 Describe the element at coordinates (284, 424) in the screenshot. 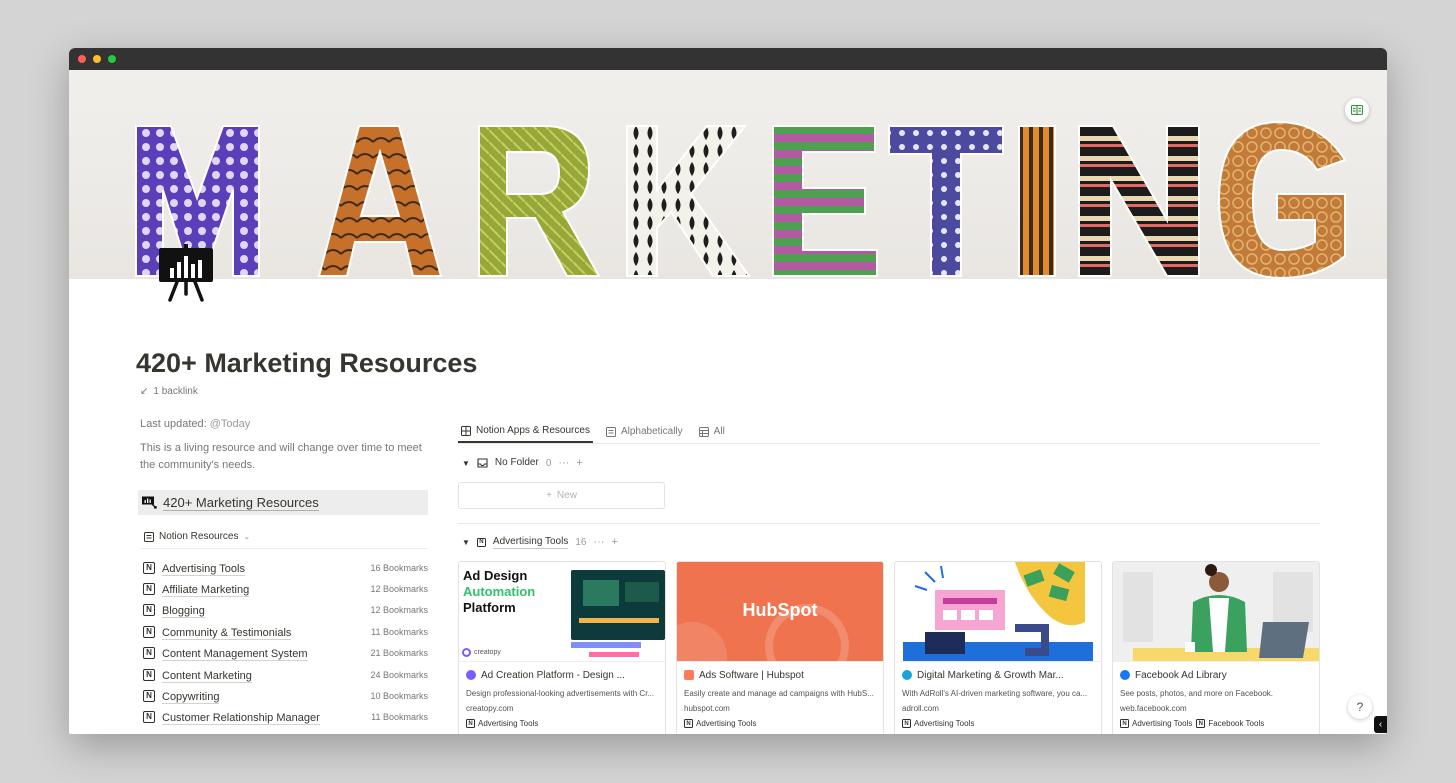

I see `last-updated: Last updated: @Today` at that location.